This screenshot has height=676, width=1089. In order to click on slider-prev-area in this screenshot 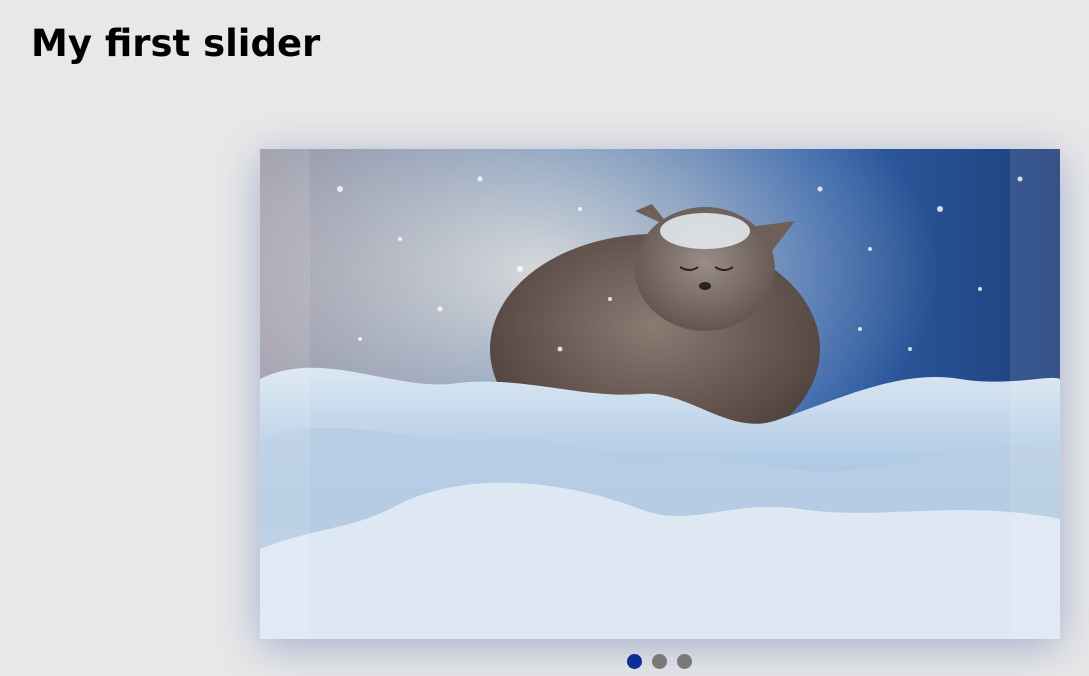, I will do `click(285, 394)`.